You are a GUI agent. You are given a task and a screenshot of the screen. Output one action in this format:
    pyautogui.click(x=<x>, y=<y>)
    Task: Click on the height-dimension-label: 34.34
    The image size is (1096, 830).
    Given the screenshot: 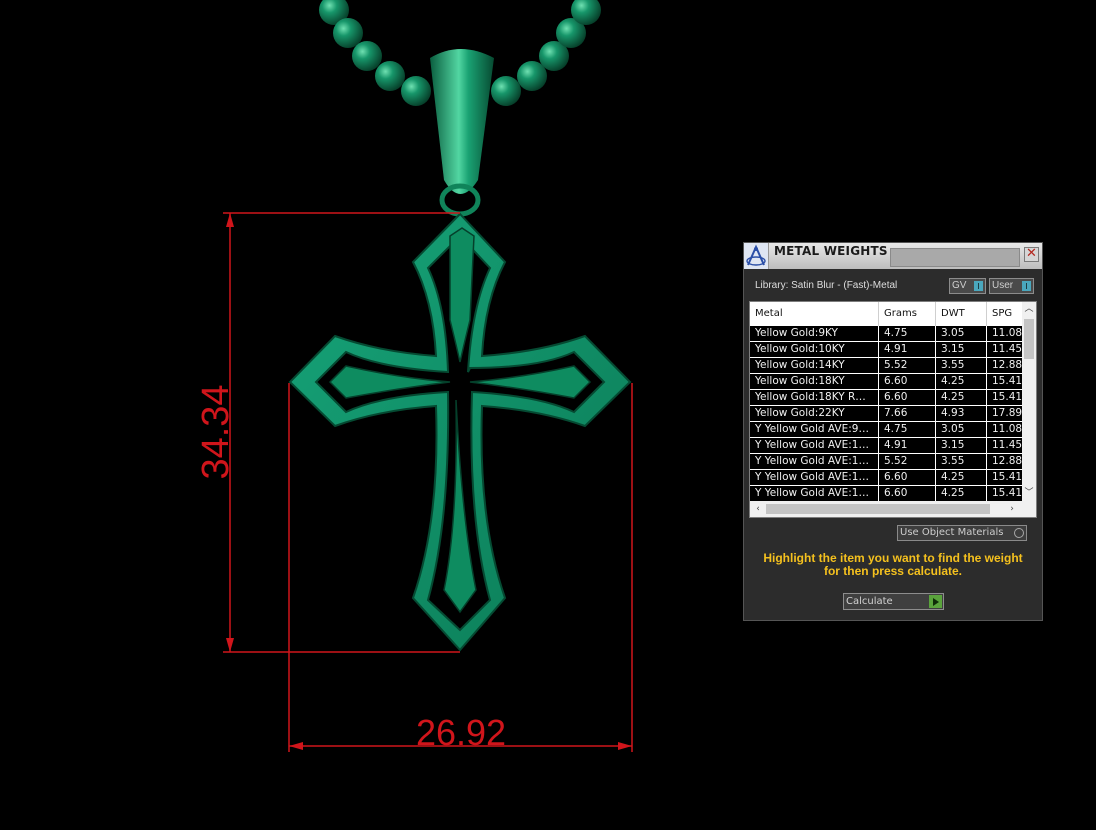 What is the action you would take?
    pyautogui.click(x=216, y=431)
    